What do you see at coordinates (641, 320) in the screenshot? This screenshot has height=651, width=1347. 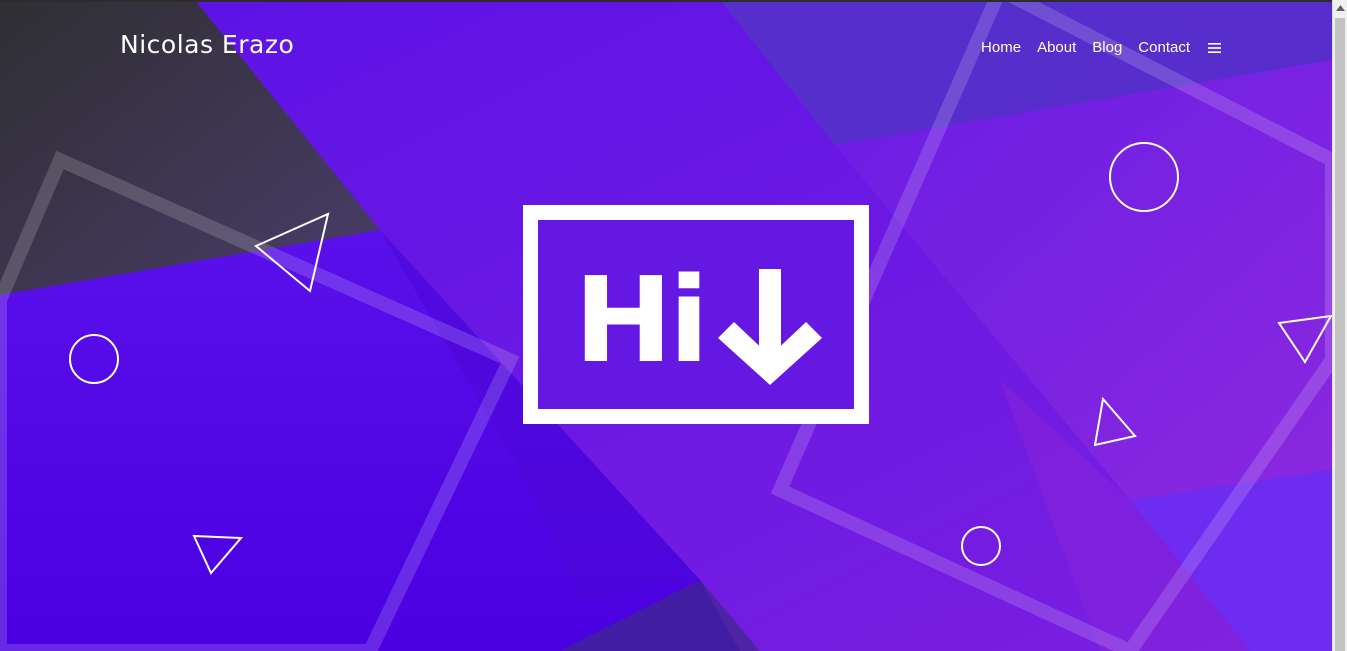 I see `hero-greeting-text: Hi` at bounding box center [641, 320].